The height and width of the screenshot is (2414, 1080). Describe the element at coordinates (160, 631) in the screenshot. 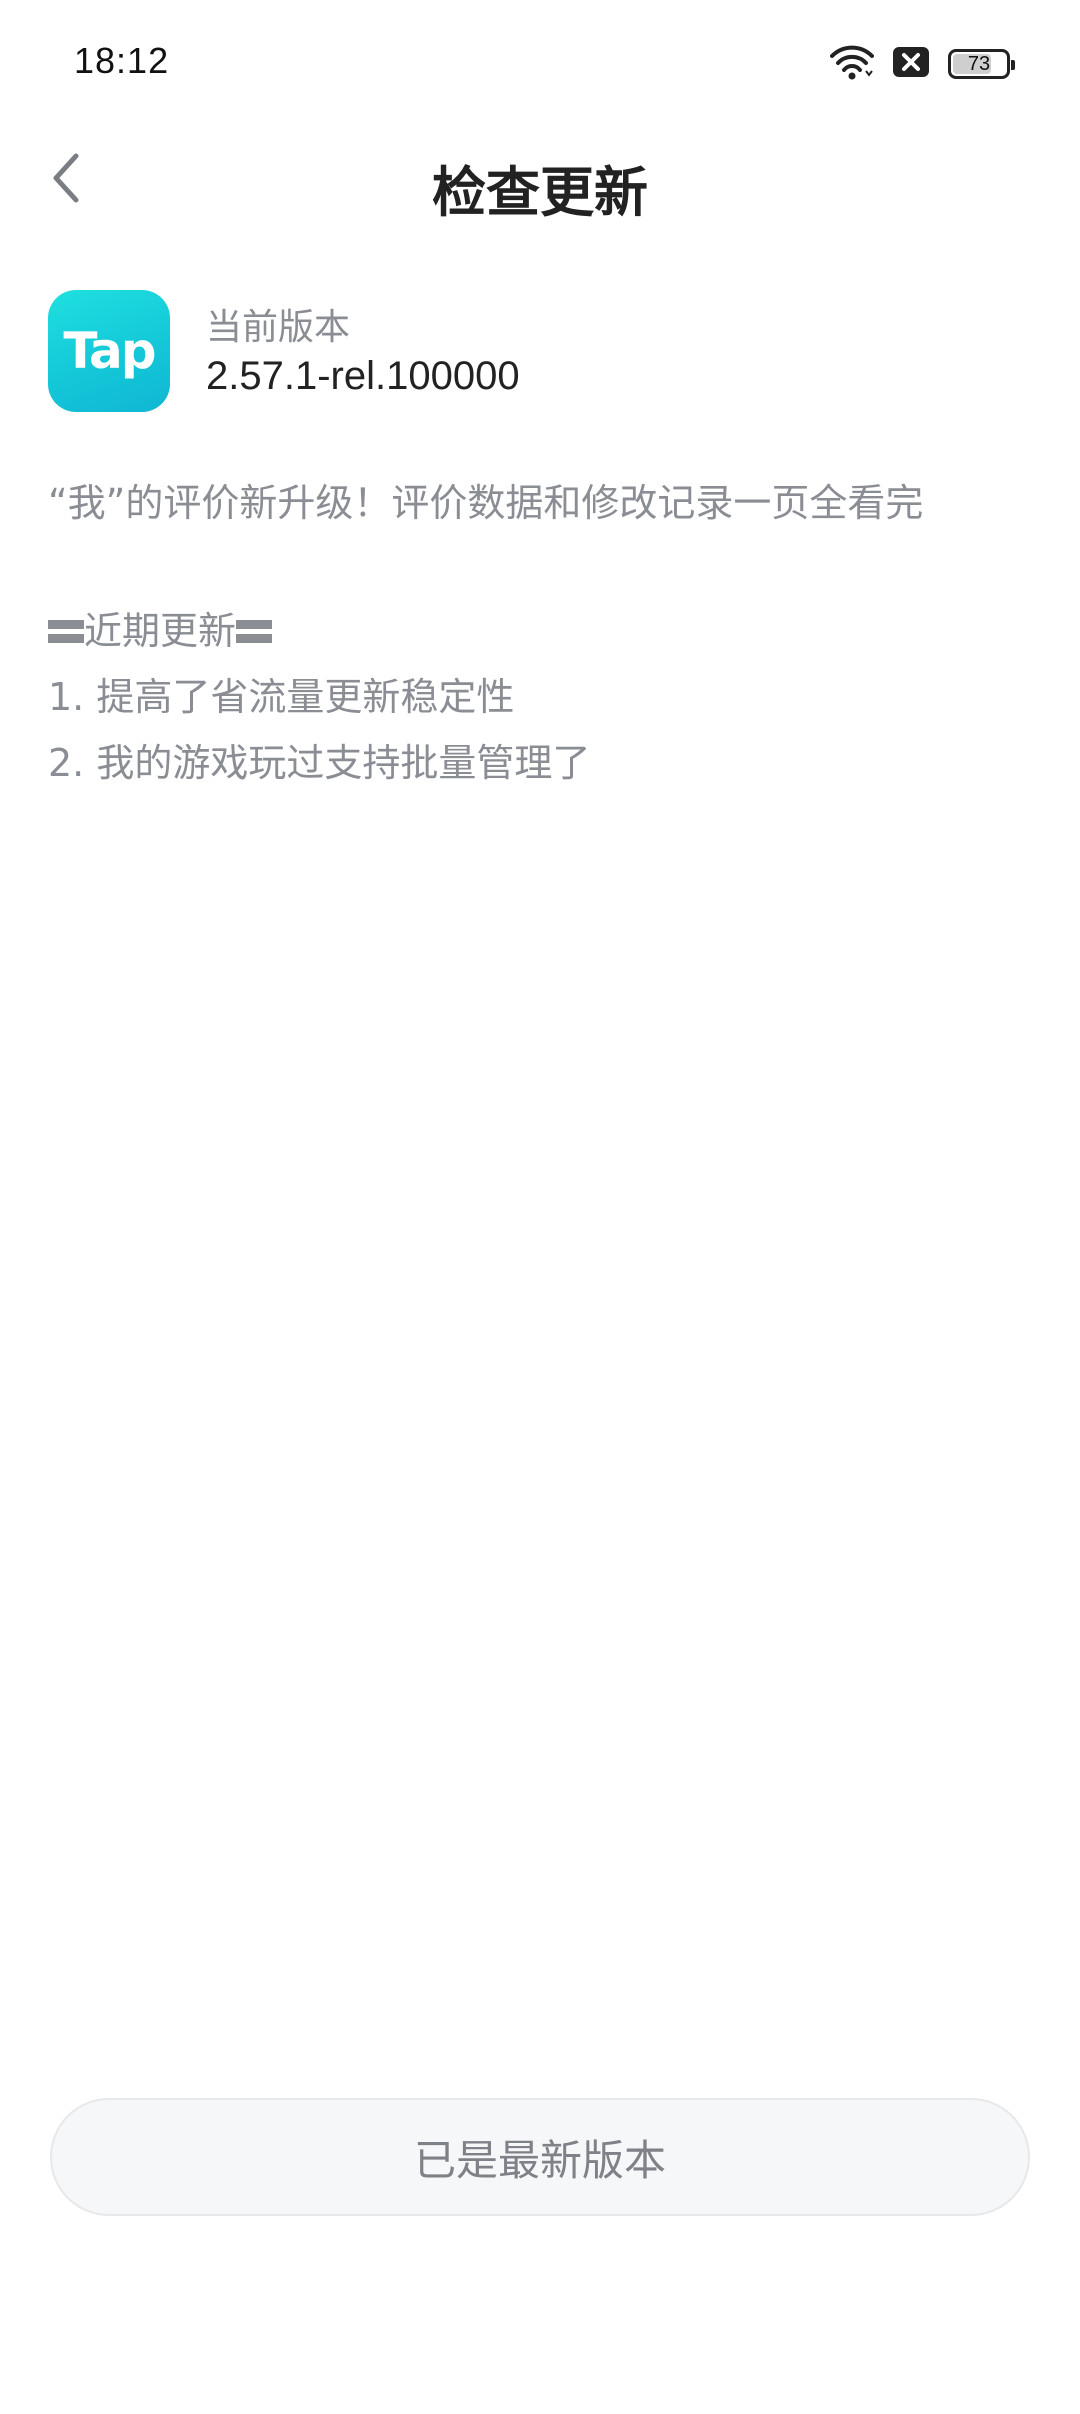

I see `section-title: 近期更新` at that location.